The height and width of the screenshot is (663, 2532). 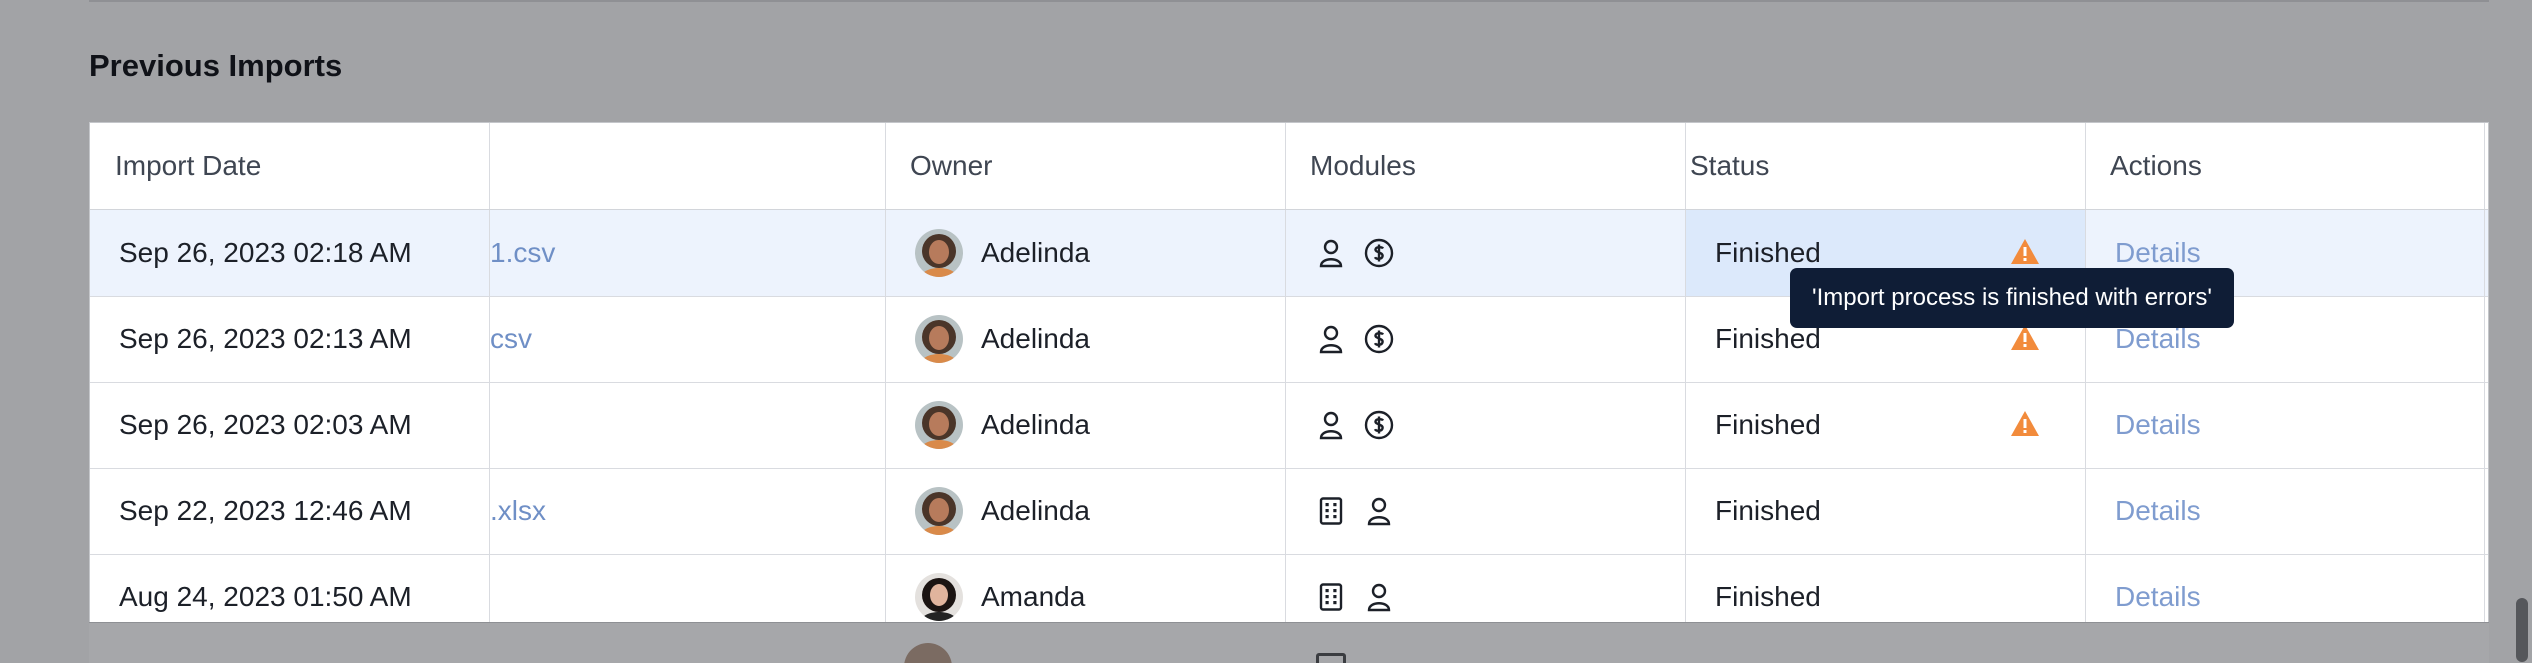 I want to click on section-title: Previous Imports, so click(x=216, y=65).